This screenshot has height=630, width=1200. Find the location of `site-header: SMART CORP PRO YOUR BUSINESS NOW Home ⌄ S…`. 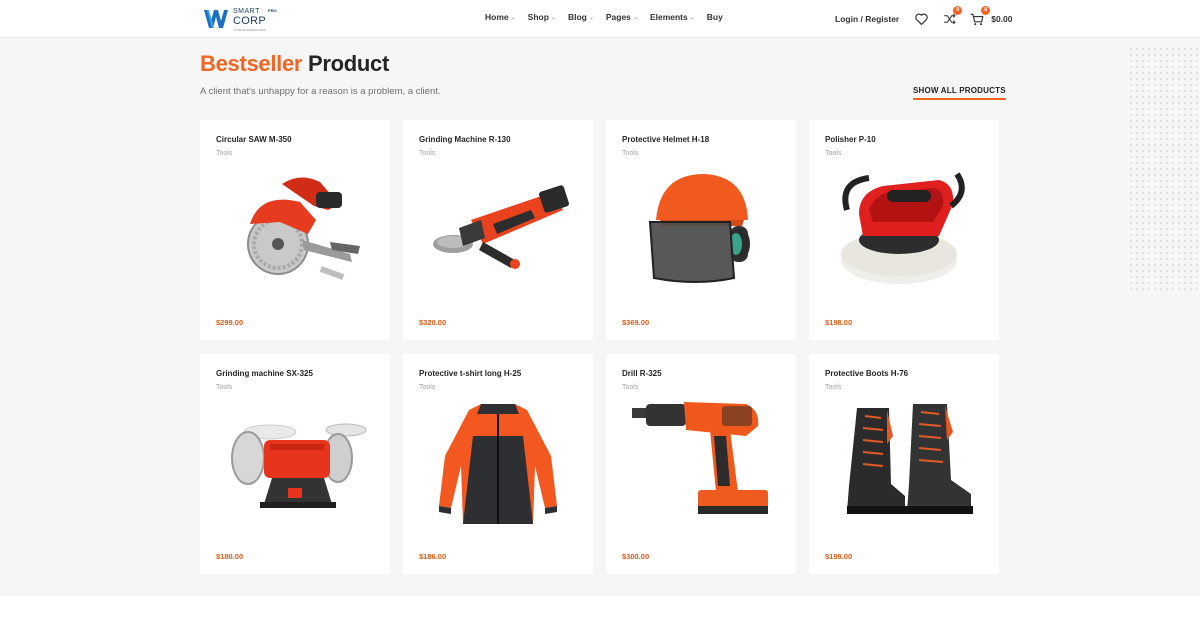

site-header: SMART CORP PRO YOUR BUSINESS NOW Home ⌄ S… is located at coordinates (600, 19).